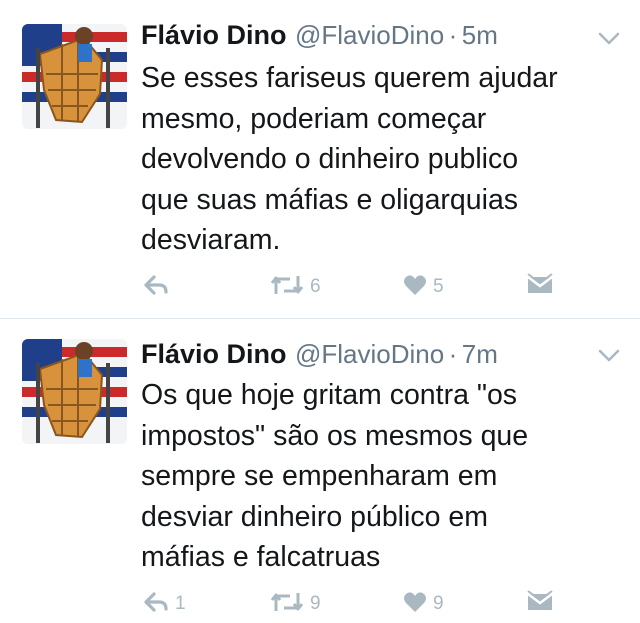 Image resolution: width=640 pixels, height=623 pixels. I want to click on reply-count: 1, so click(180, 603).